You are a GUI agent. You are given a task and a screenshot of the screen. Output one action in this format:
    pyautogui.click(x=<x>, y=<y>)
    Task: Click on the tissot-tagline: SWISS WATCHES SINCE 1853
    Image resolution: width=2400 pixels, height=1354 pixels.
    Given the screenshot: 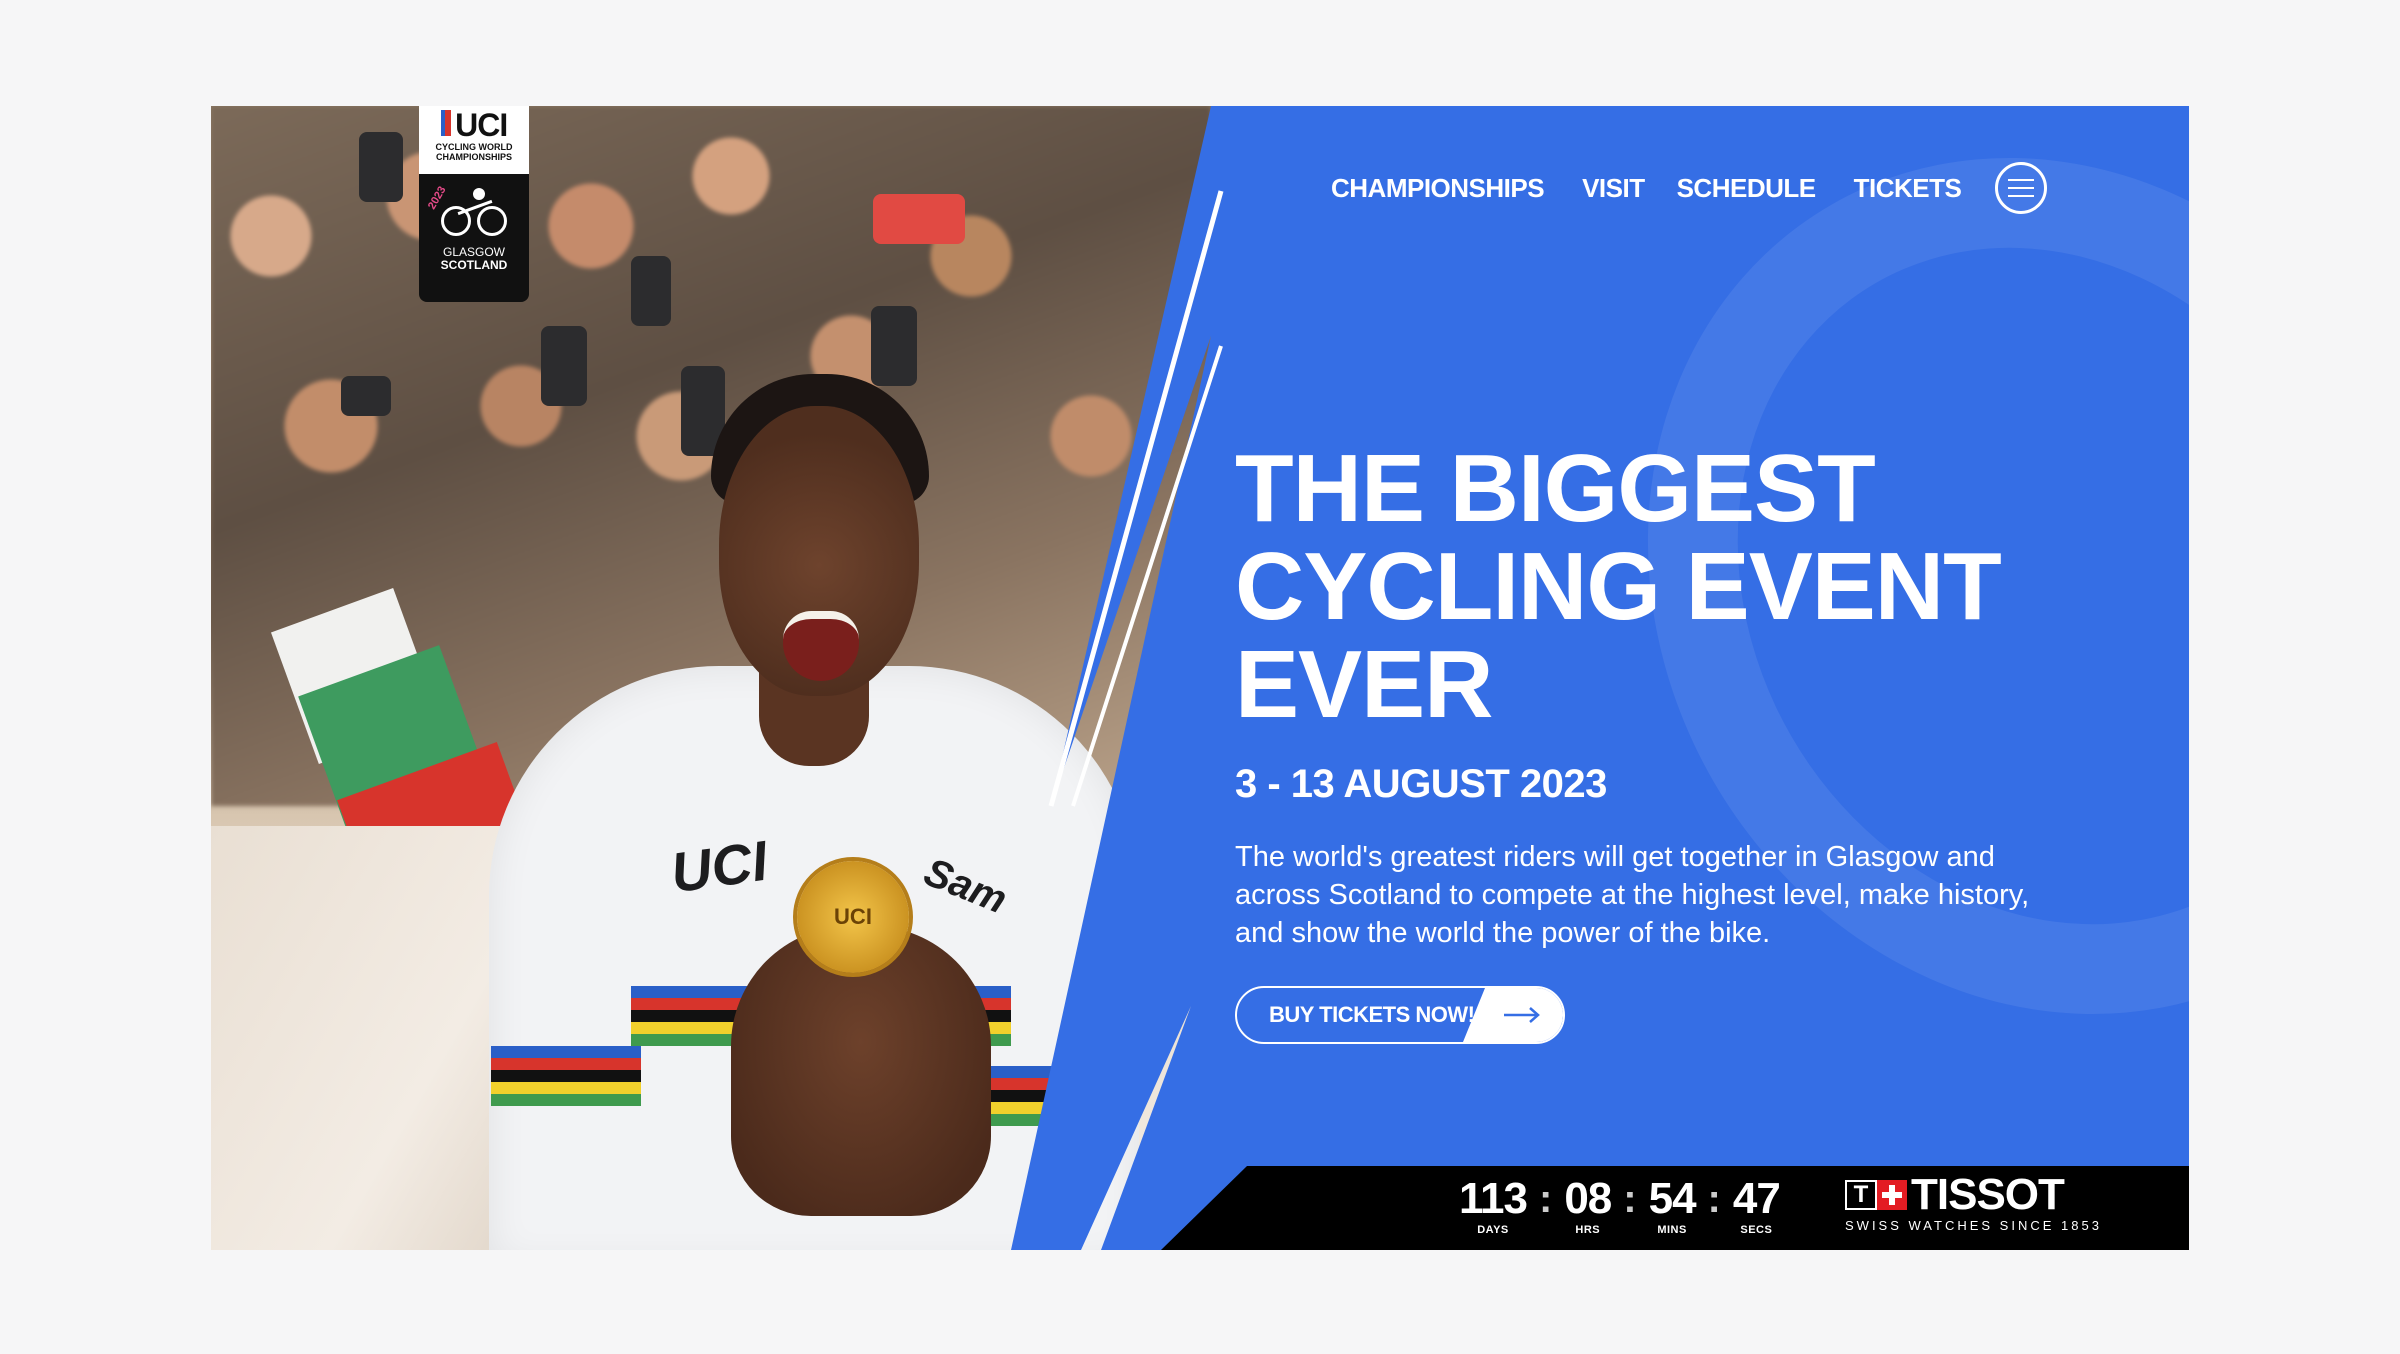 What is the action you would take?
    pyautogui.click(x=1973, y=1225)
    